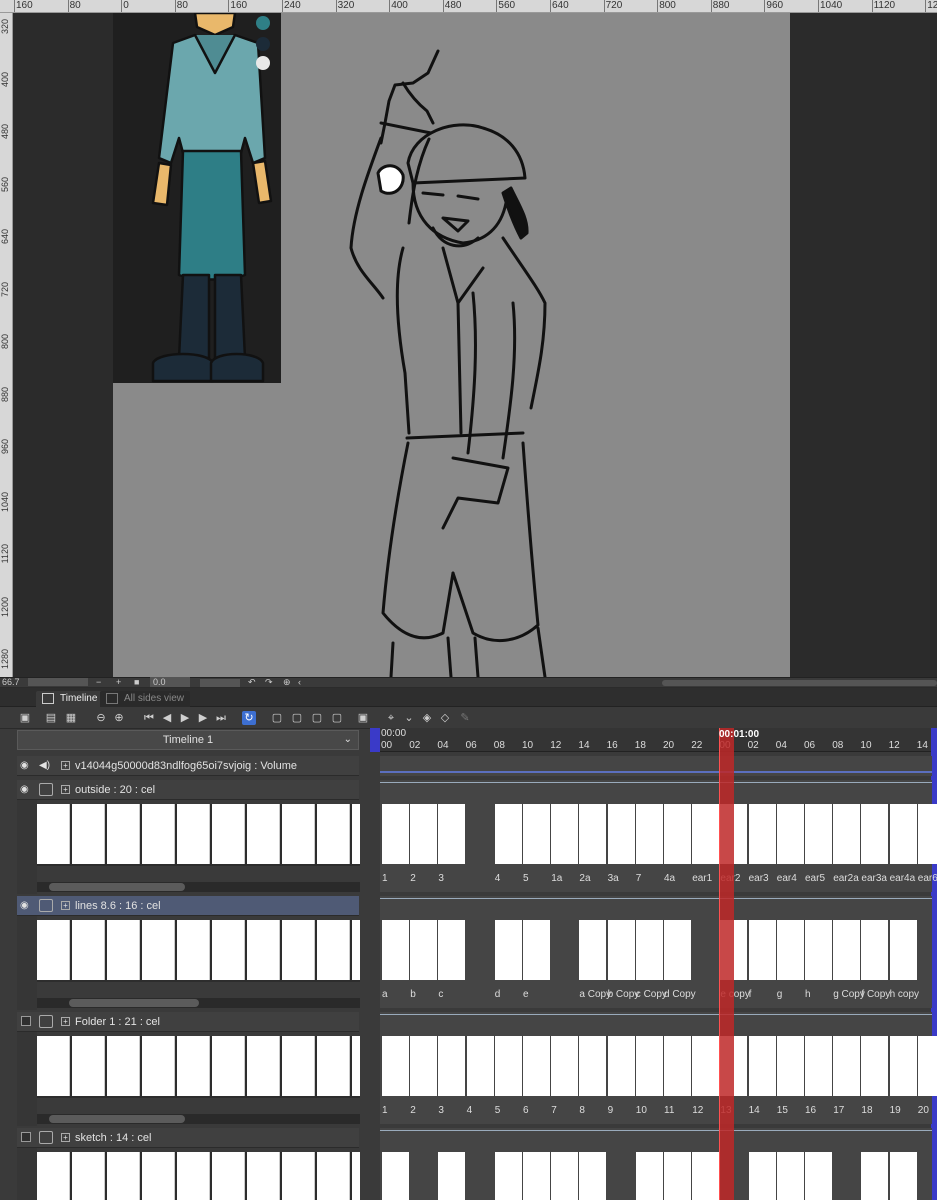 The width and height of the screenshot is (937, 1200). What do you see at coordinates (118, 682) in the screenshot?
I see `zoom-in-icon: +` at bounding box center [118, 682].